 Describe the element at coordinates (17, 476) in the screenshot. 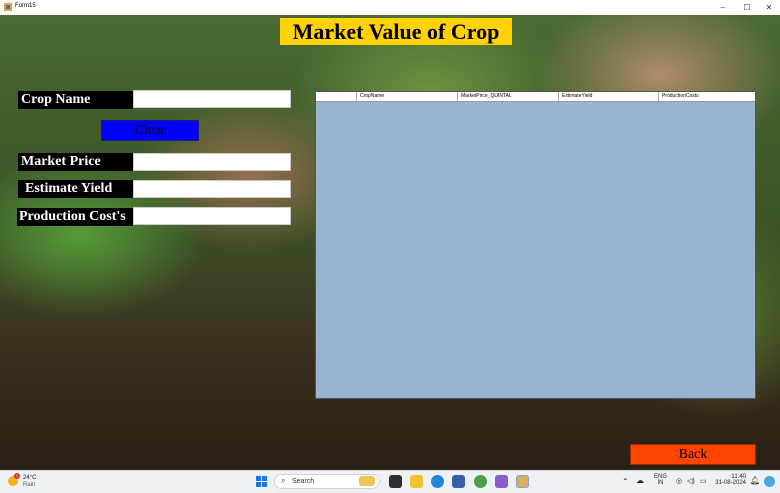

I see `notification-badge: 1` at that location.